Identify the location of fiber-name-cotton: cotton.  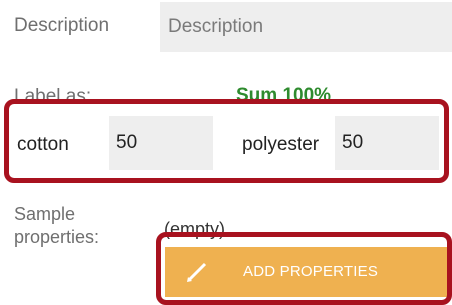
(43, 144).